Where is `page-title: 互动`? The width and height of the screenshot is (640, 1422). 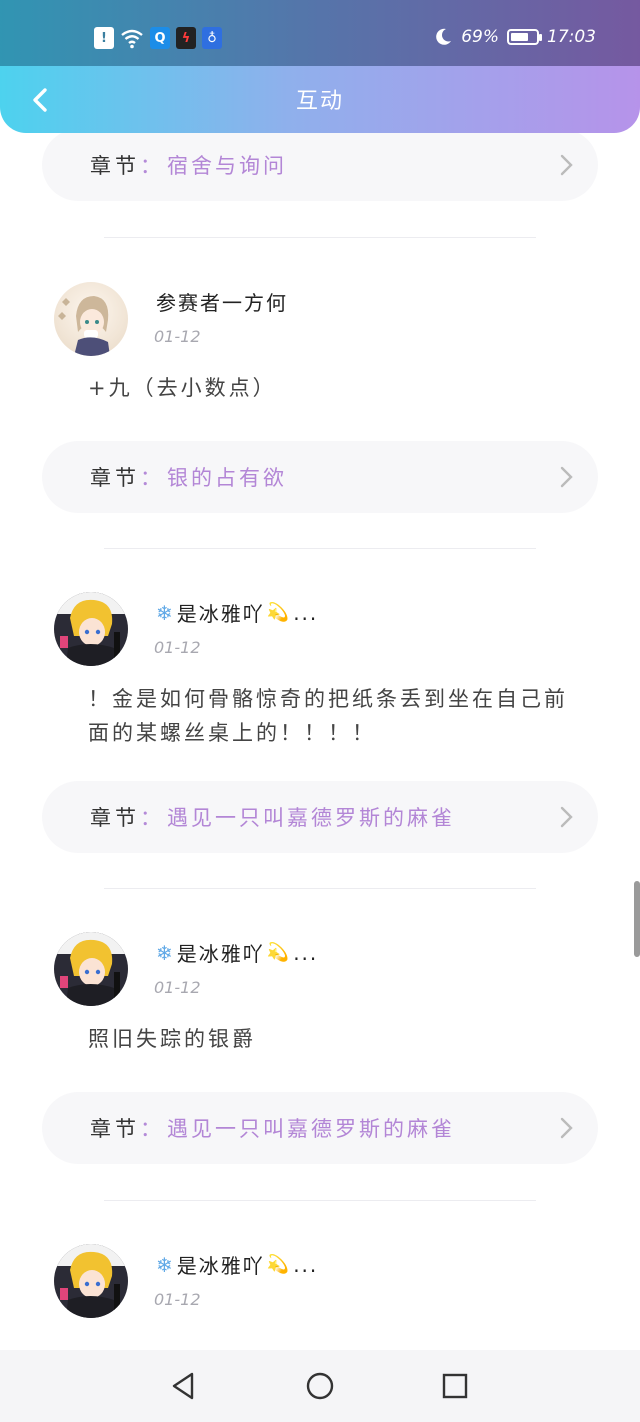
page-title: 互动 is located at coordinates (319, 101).